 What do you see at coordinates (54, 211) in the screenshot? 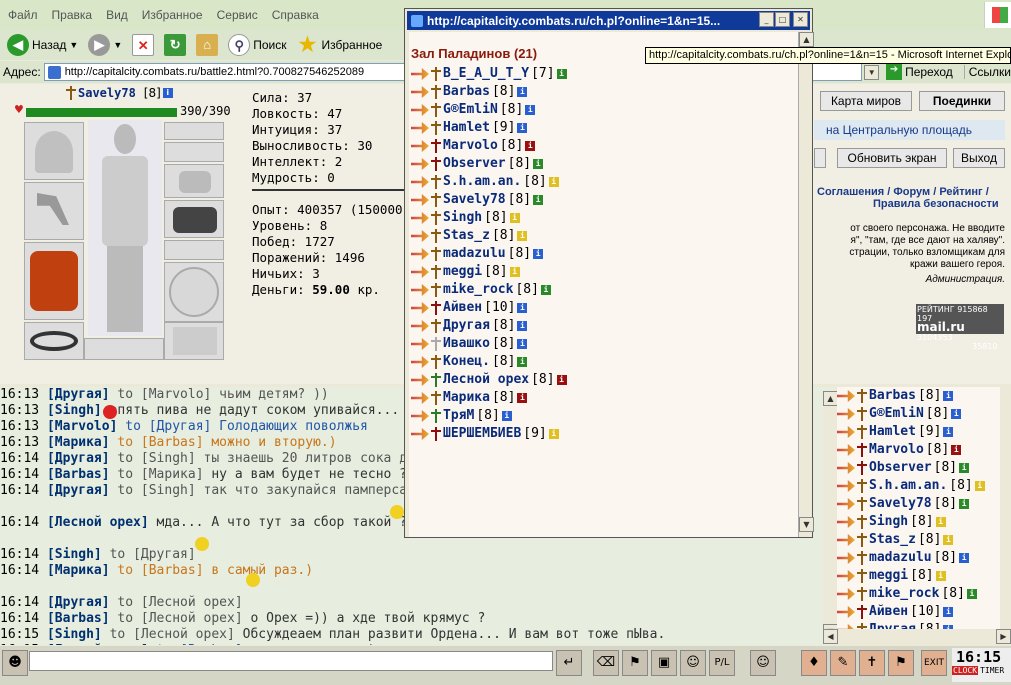
I see `weapon-slot` at bounding box center [54, 211].